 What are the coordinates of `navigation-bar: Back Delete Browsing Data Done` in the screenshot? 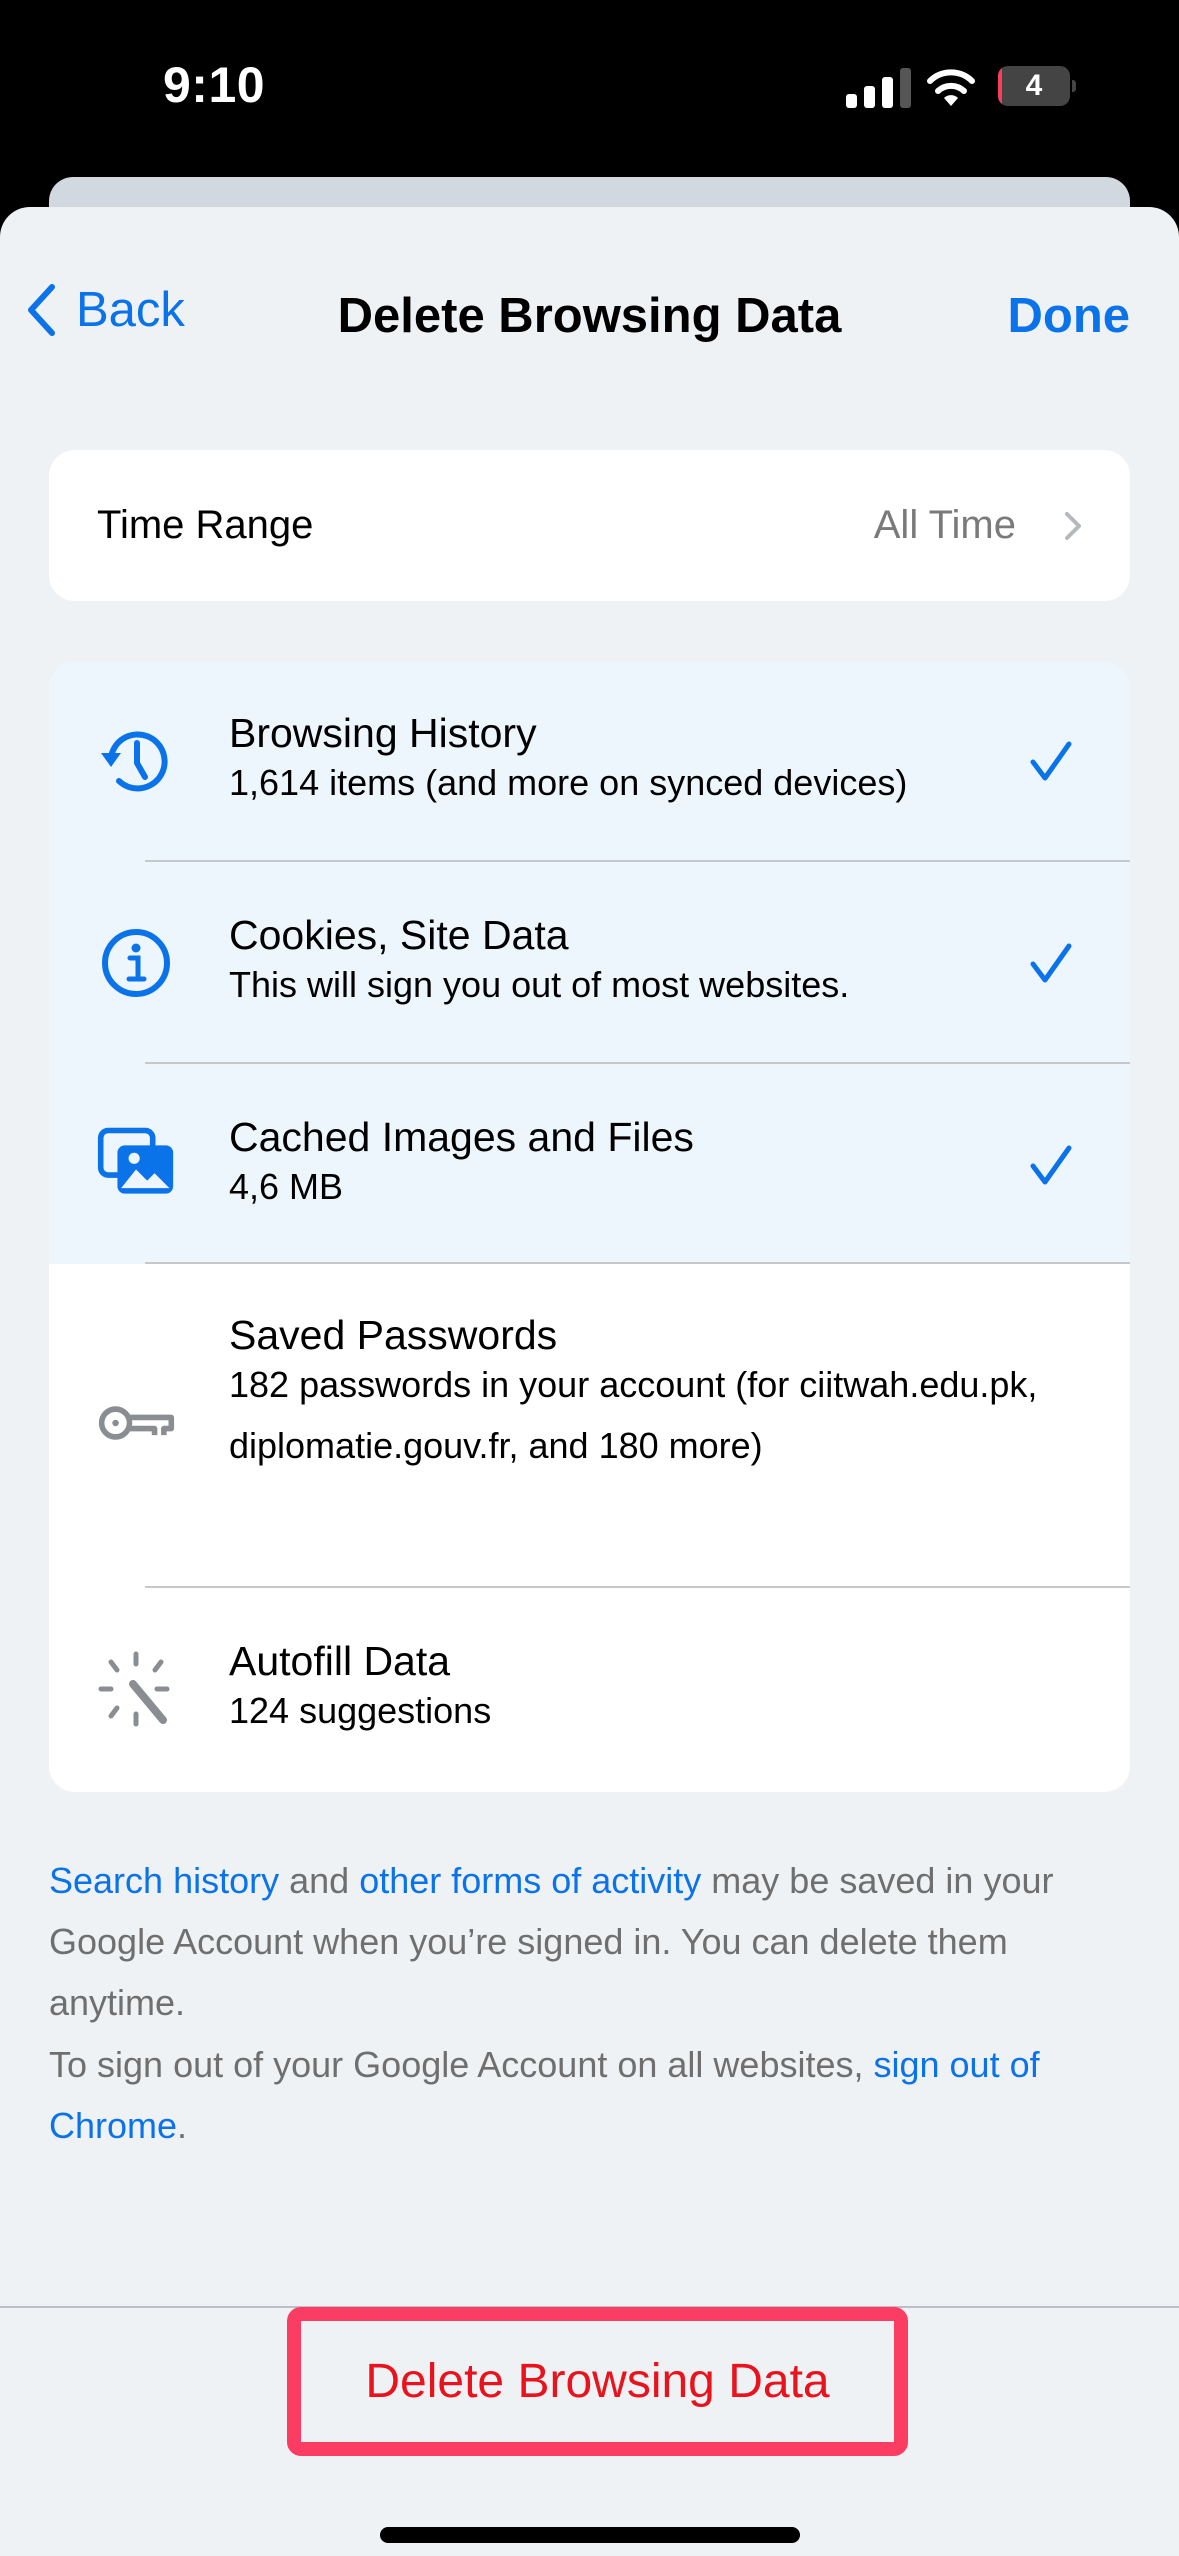 It's located at (589, 307).